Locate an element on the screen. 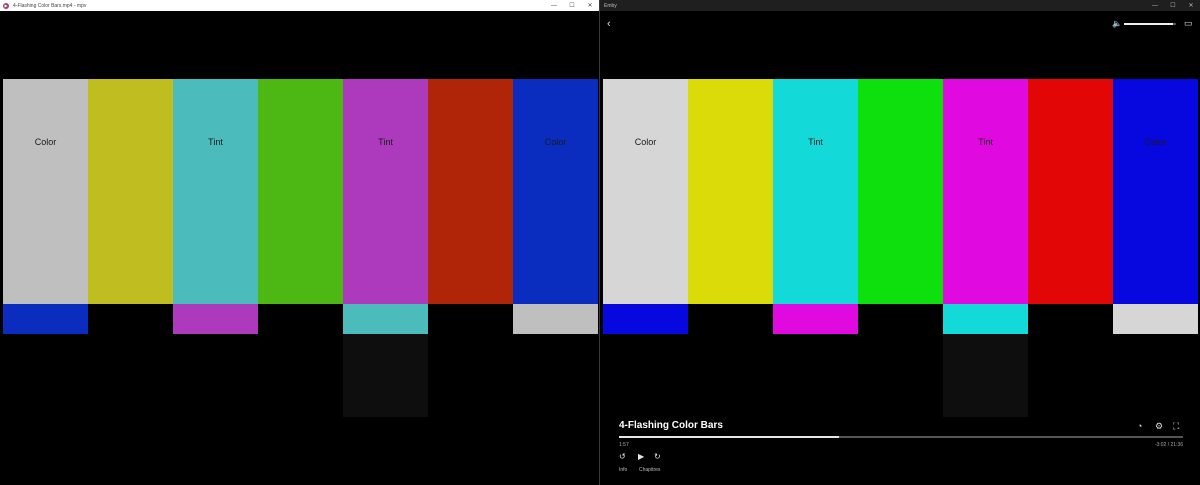  current-time: 1:57 is located at coordinates (624, 445).